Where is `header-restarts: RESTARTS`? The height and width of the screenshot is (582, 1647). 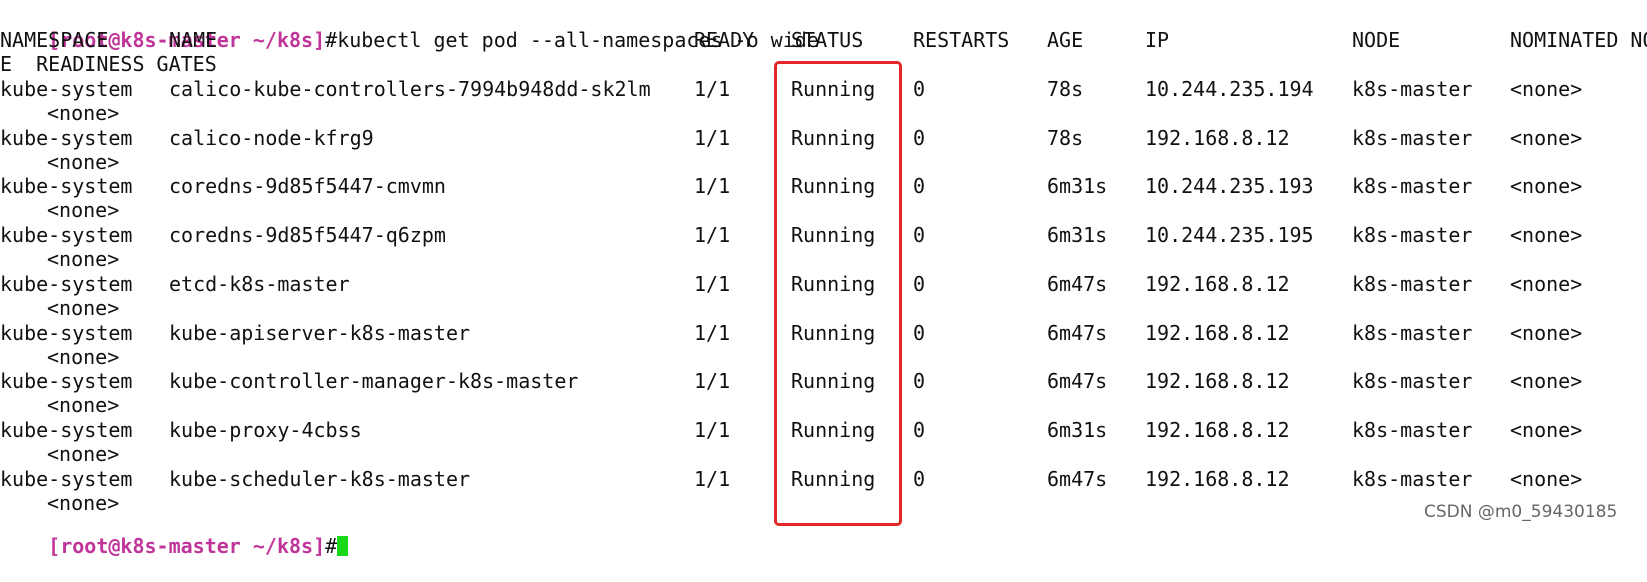 header-restarts: RESTARTS is located at coordinates (961, 40).